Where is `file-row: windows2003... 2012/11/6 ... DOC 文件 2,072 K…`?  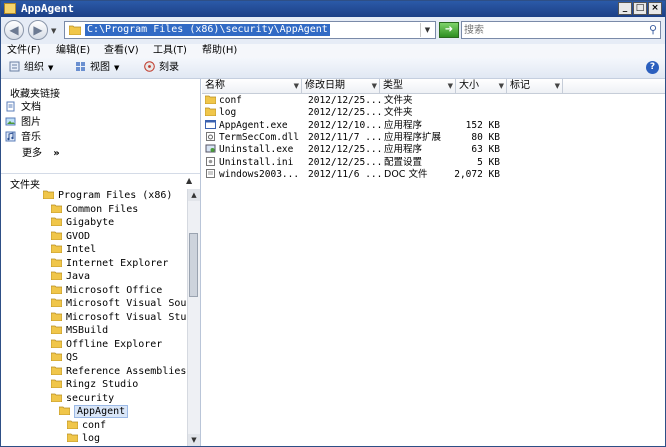 file-row: windows2003... 2012/11/6 ... DOC 文件 2,072 K… is located at coordinates (367, 174).